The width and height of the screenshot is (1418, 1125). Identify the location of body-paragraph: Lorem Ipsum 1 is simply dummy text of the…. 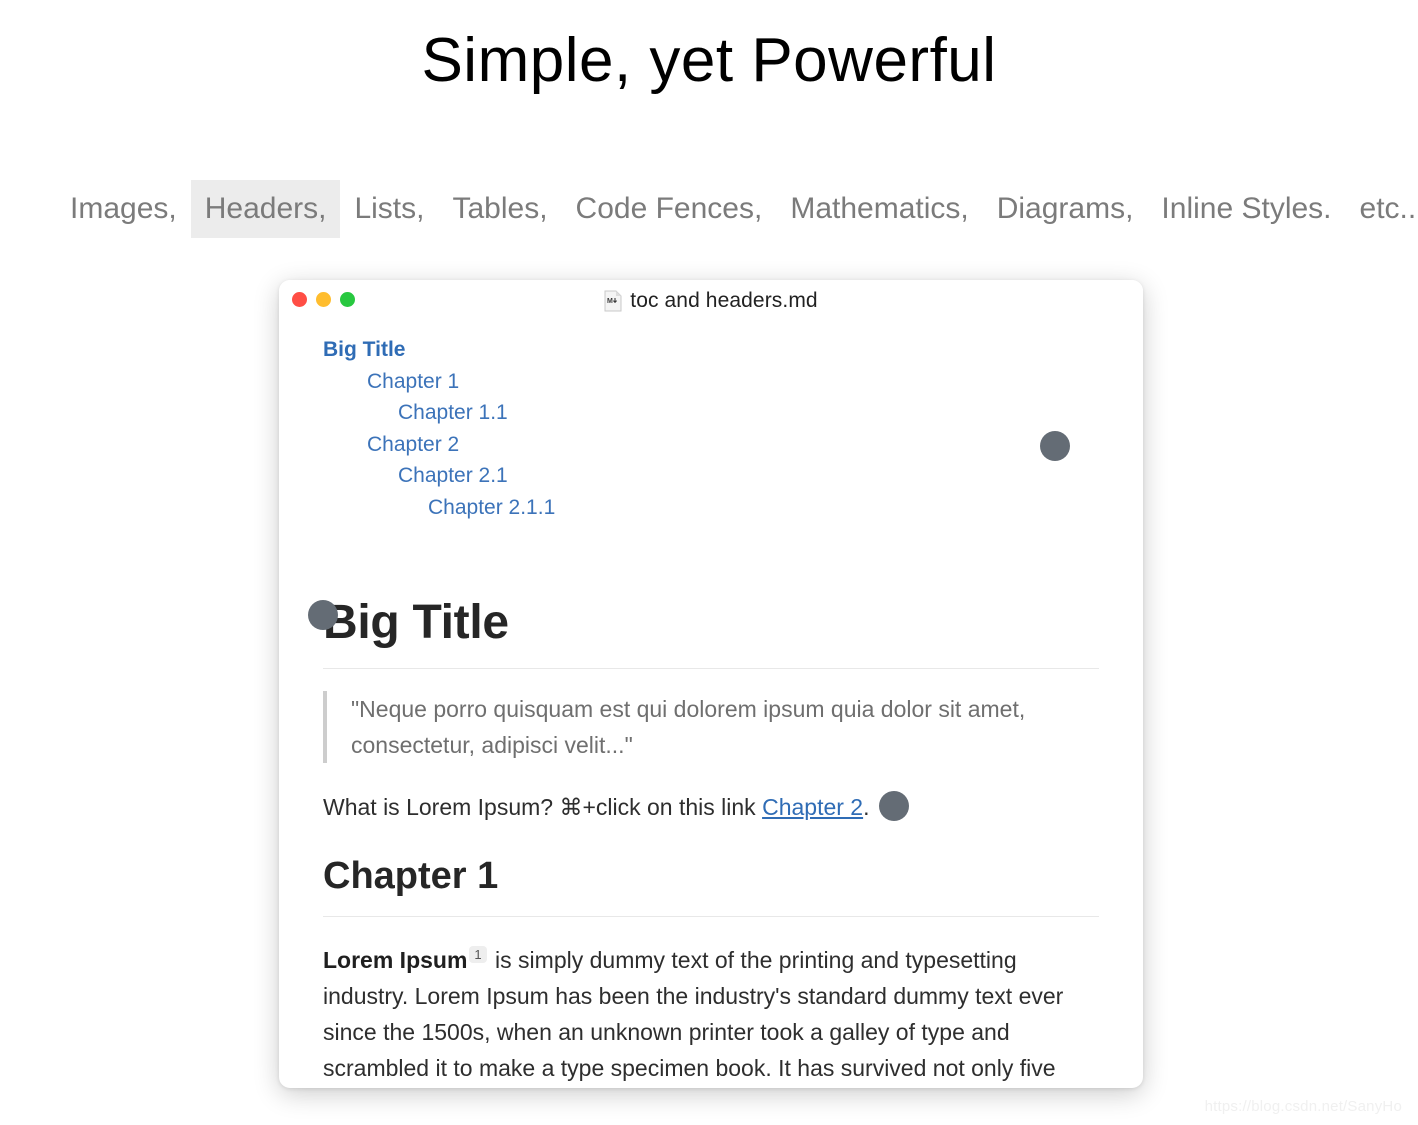
(711, 1014).